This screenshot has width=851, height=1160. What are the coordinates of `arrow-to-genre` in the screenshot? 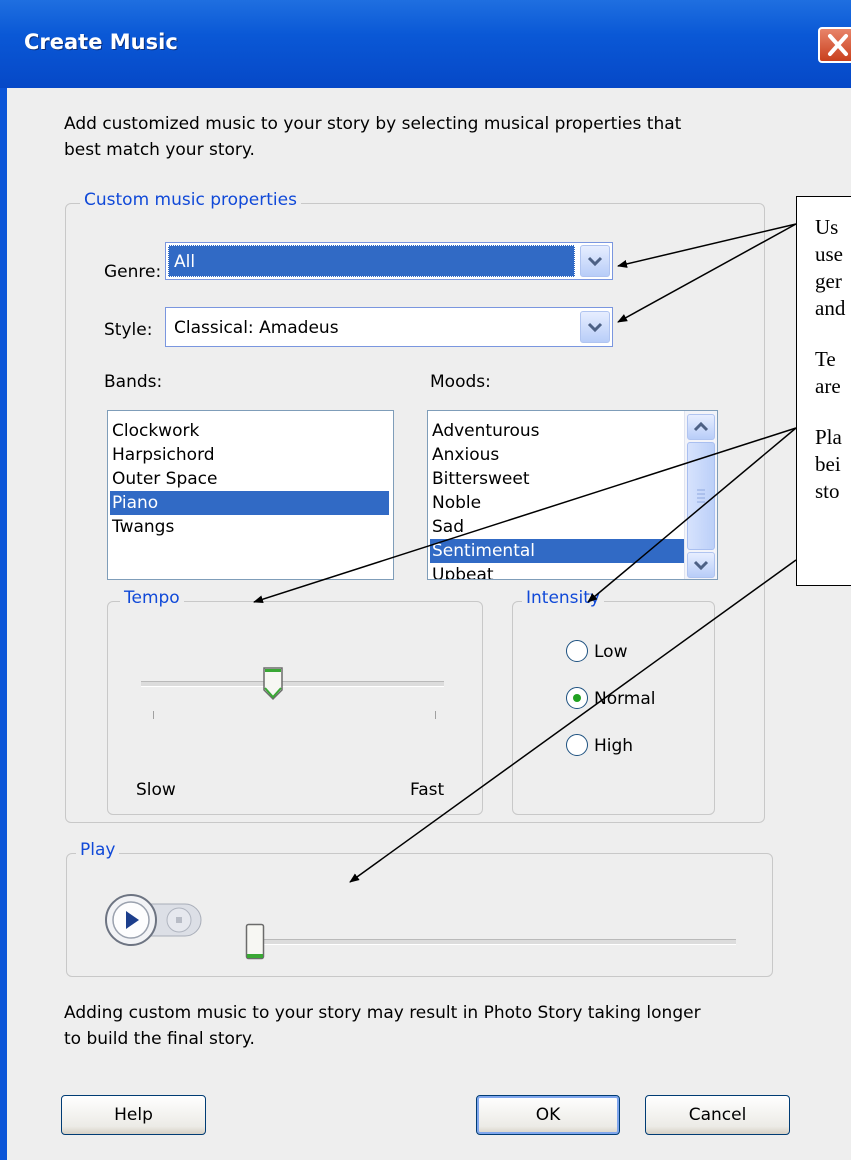 It's located at (707, 245).